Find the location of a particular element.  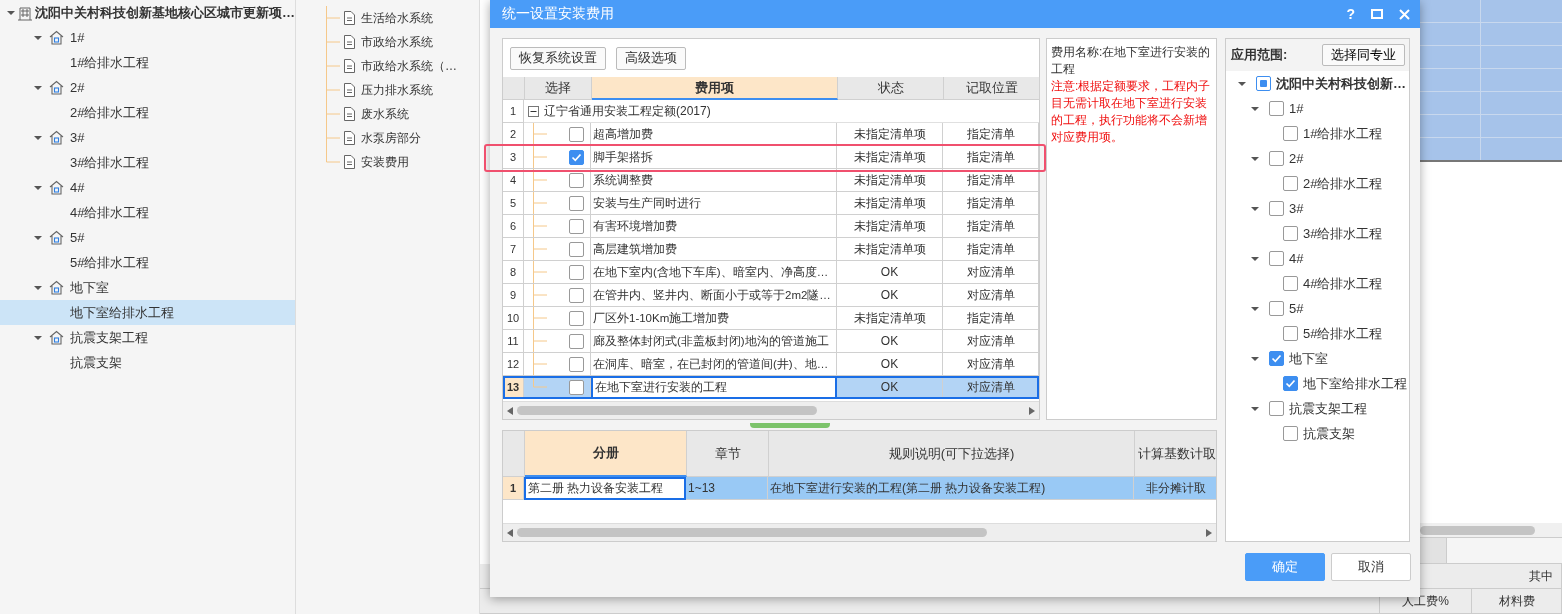

column-header: 记取位置 is located at coordinates (992, 88).